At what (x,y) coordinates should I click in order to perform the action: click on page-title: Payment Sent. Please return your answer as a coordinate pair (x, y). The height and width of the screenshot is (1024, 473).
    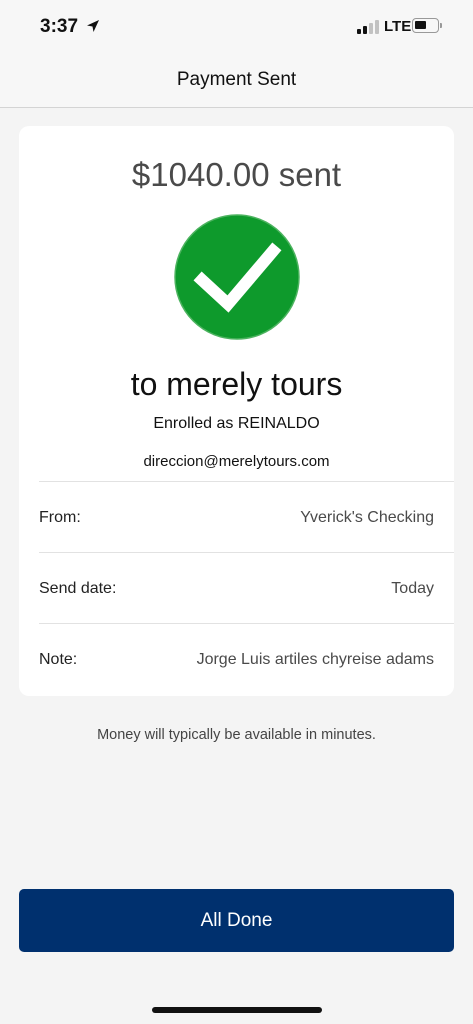
    Looking at the image, I should click on (236, 79).